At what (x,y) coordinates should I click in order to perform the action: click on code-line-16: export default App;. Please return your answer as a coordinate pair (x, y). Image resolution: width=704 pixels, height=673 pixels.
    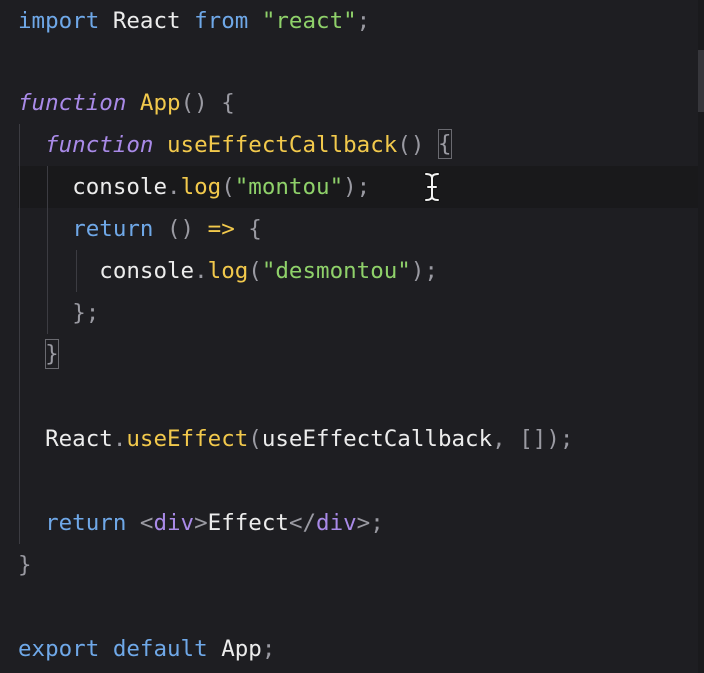
    Looking at the image, I should click on (146, 649).